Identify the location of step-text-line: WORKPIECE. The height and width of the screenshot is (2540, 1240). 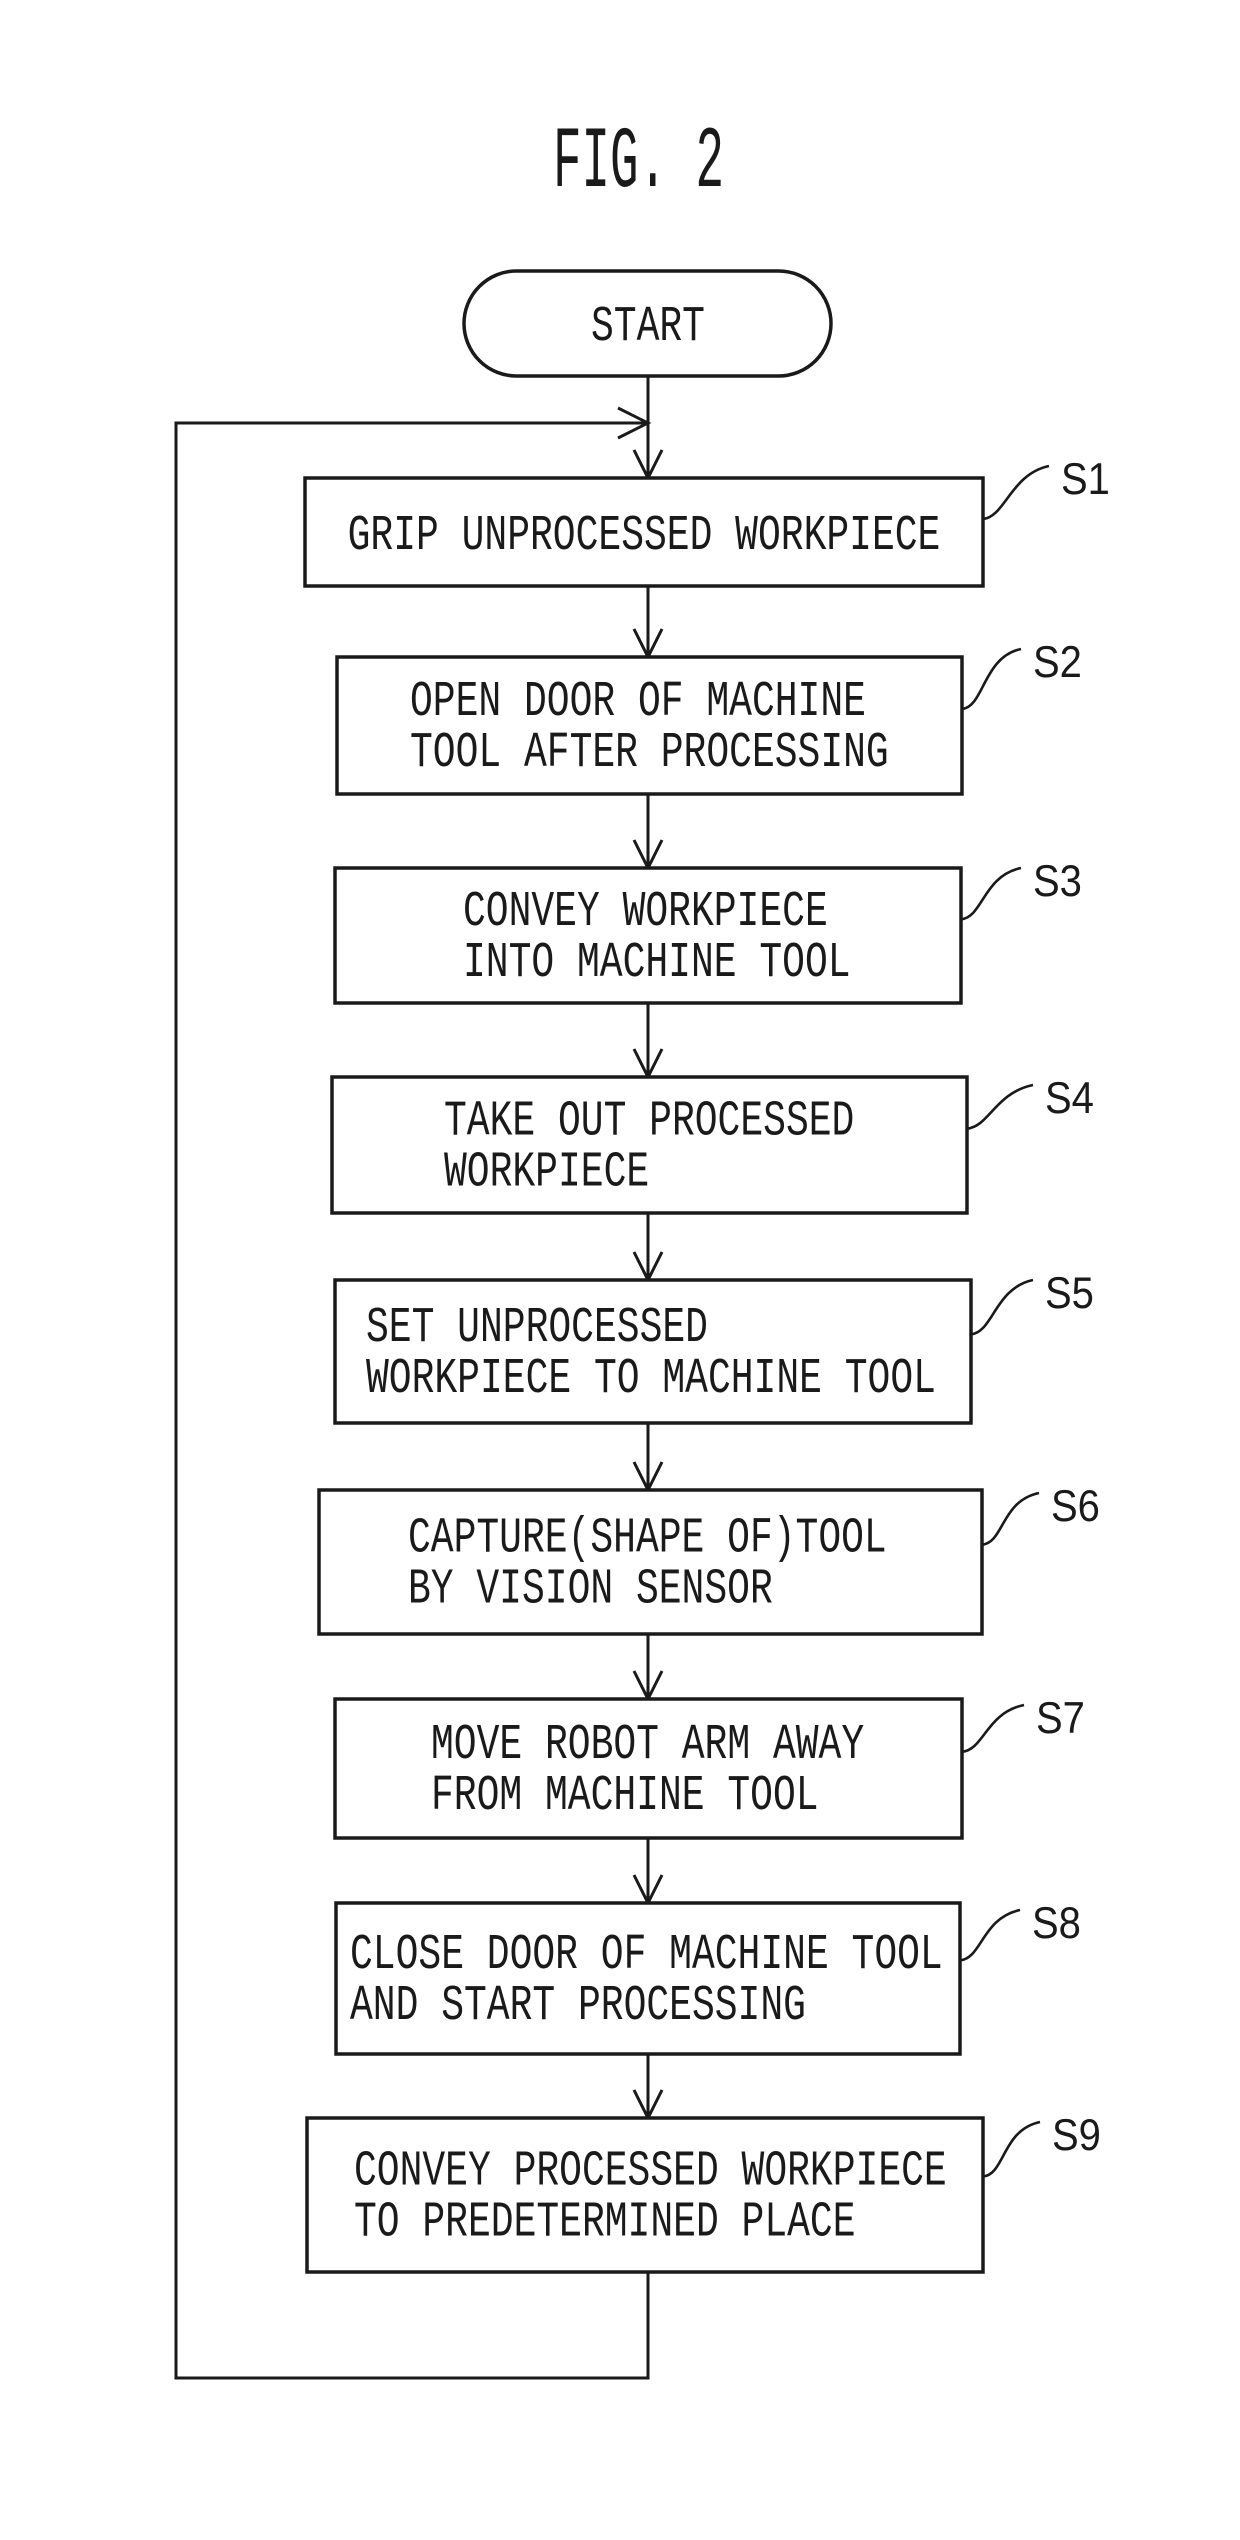
(546, 1173).